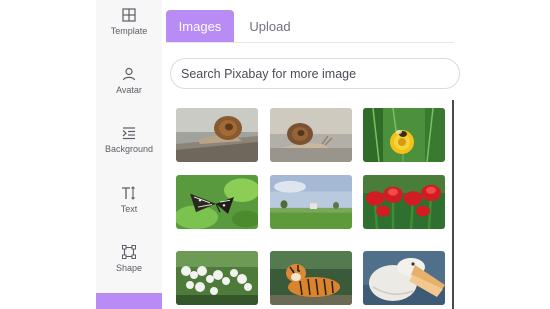 This screenshot has width=550, height=309. I want to click on sidebar-item-images-active, so click(129, 301).